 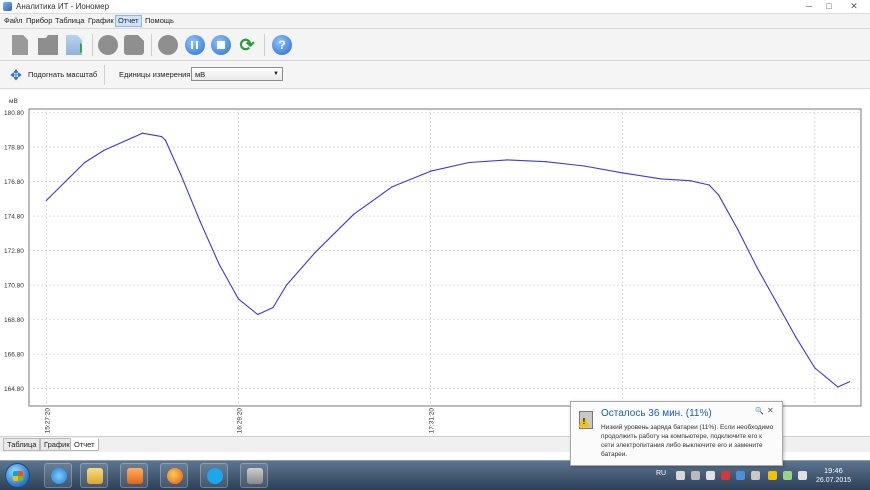 What do you see at coordinates (14, 355) in the screenshot?
I see `y-tick-label: 166.80` at bounding box center [14, 355].